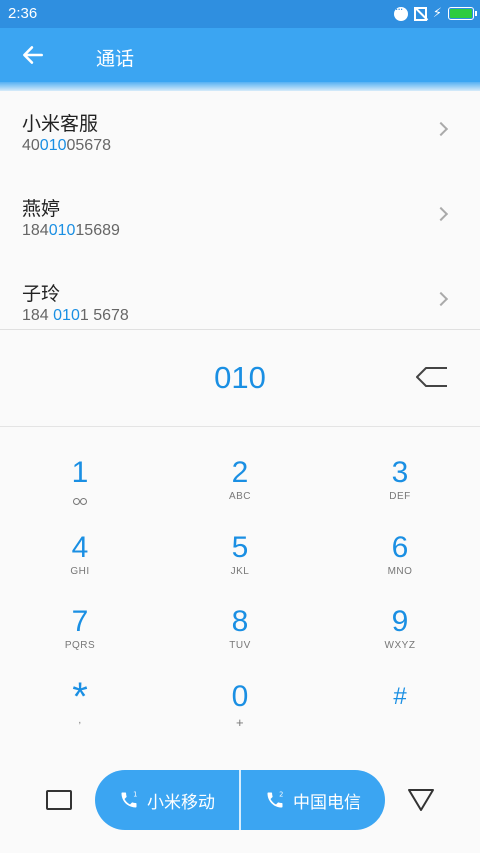 This screenshot has width=480, height=853. I want to click on key-star: * ,, so click(80, 688).